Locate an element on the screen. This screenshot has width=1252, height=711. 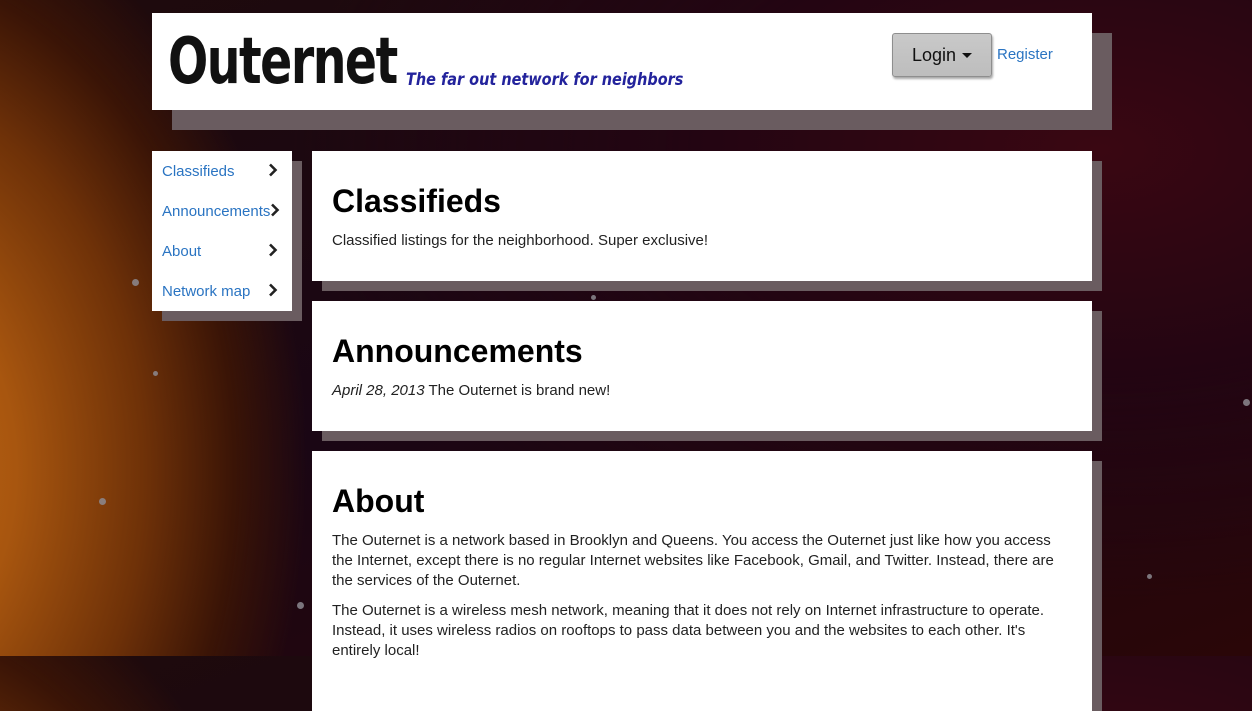
sidebar-item-about: About is located at coordinates (222, 251).